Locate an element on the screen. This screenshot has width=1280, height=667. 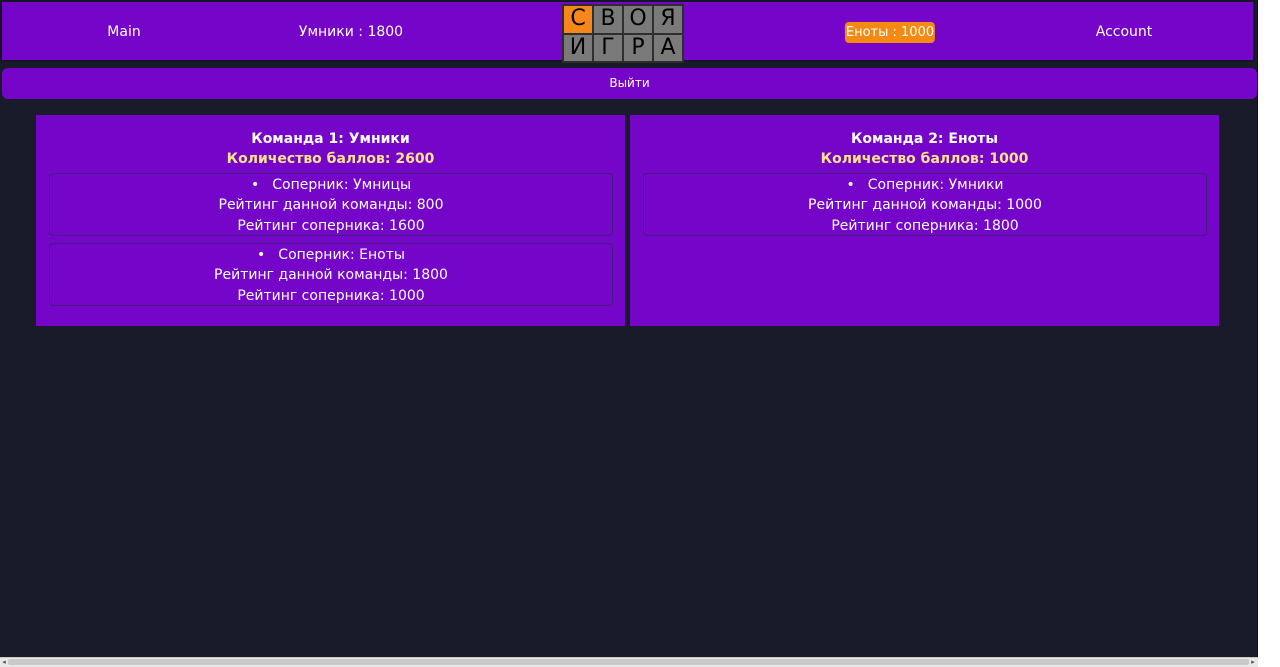
logo-letter: В is located at coordinates (608, 19).